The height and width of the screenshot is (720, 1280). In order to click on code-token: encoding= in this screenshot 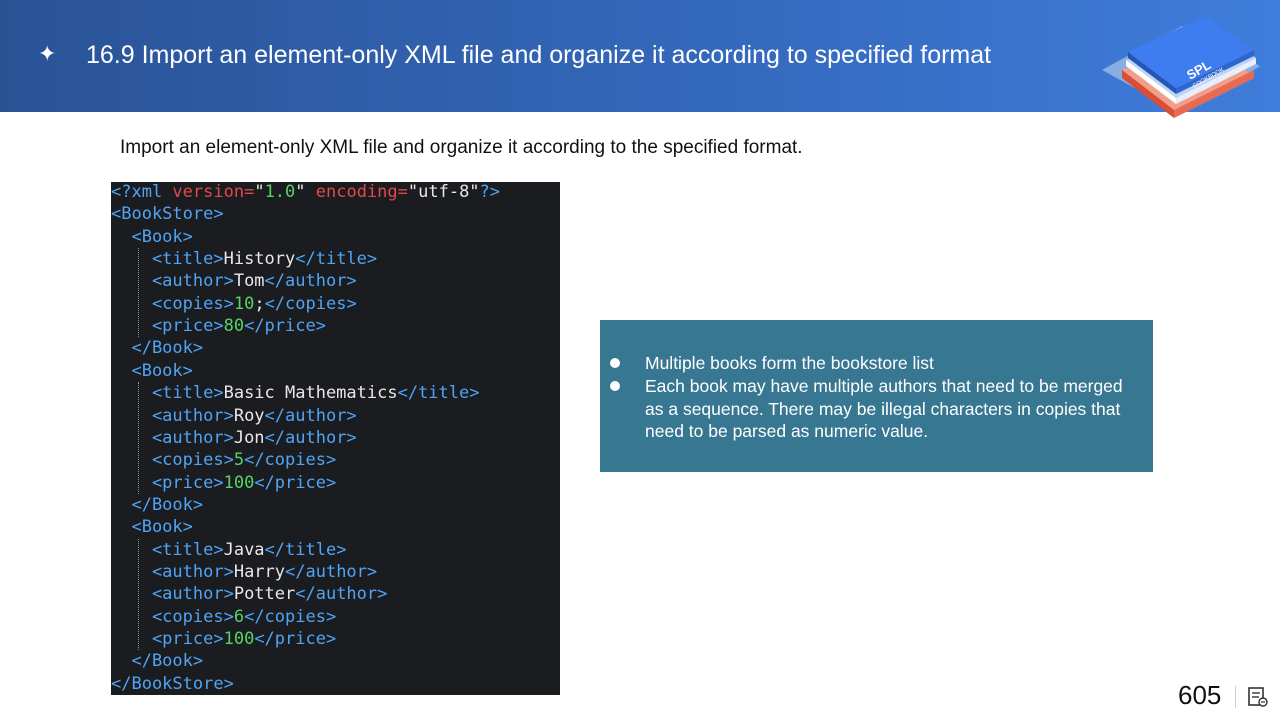, I will do `click(361, 192)`.